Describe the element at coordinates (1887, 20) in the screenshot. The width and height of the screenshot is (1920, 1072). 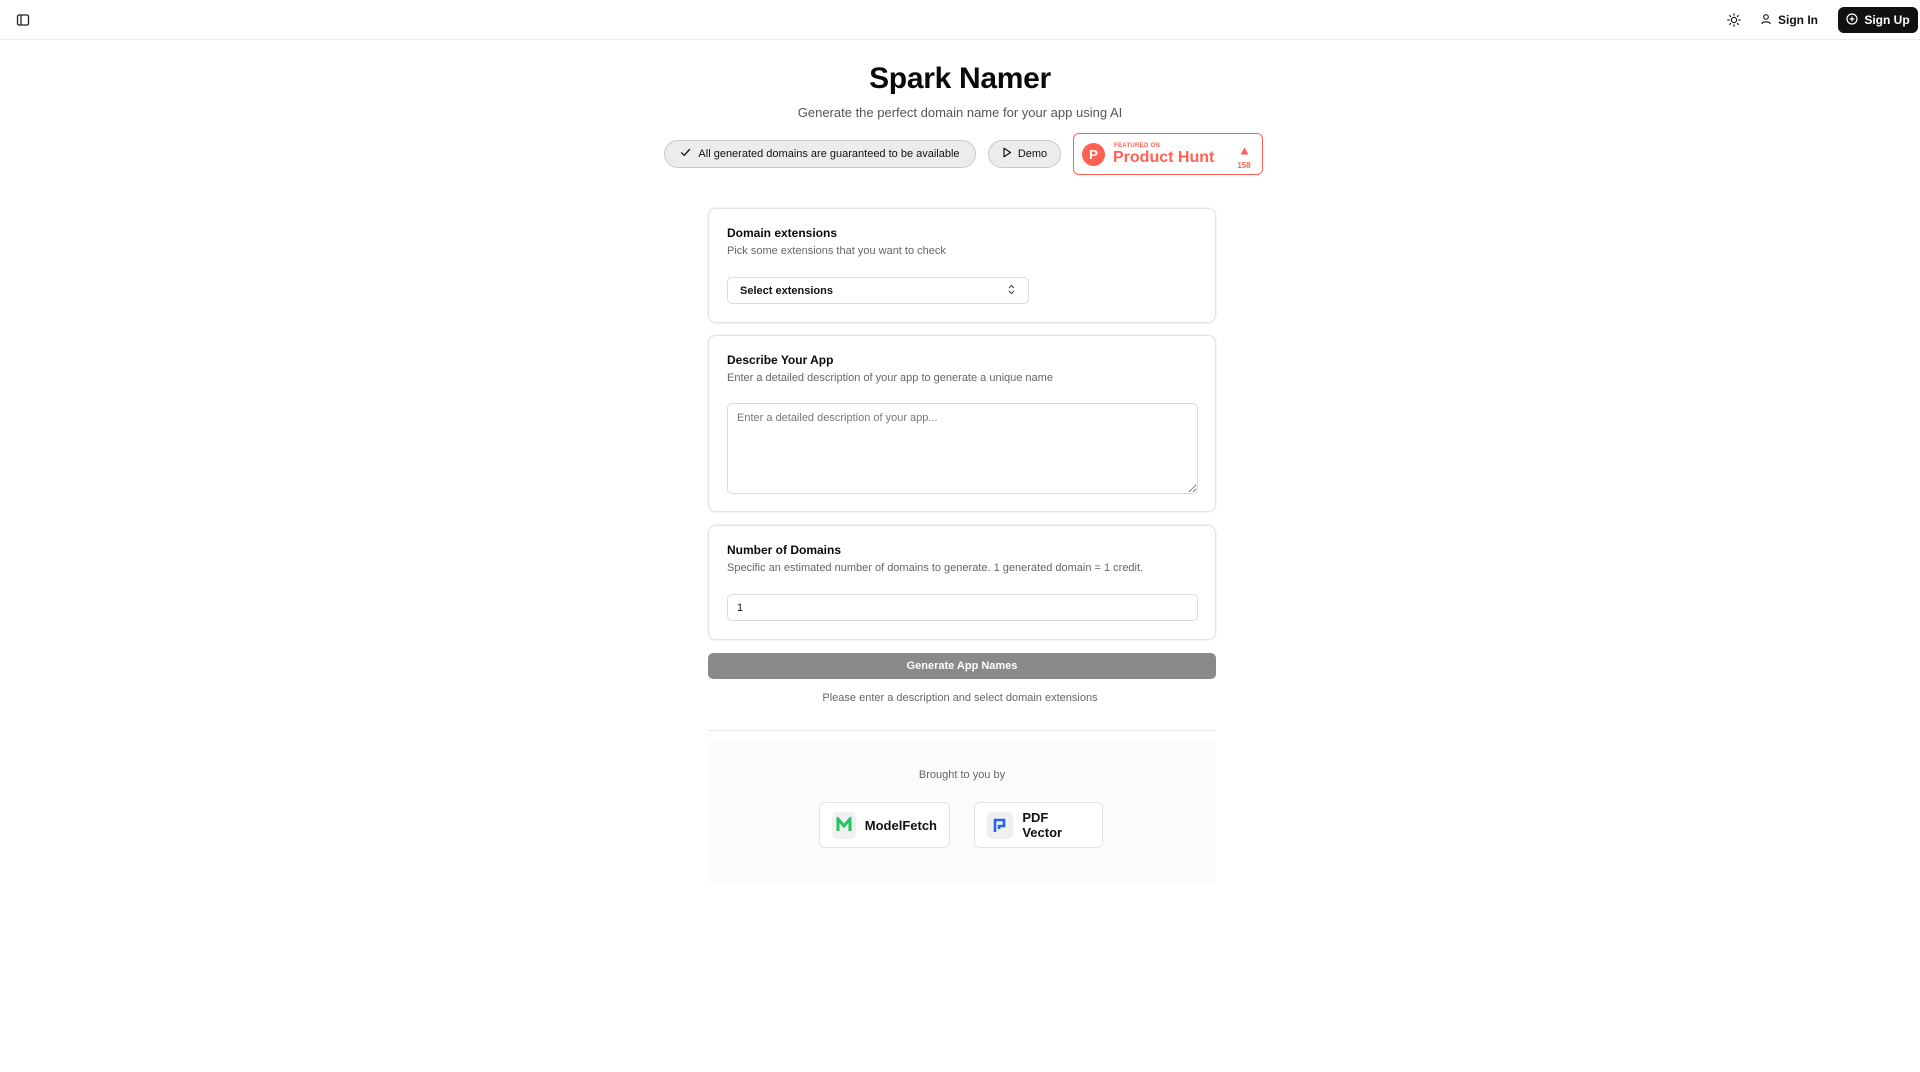
I see `sign-up-label: Sign Up` at that location.